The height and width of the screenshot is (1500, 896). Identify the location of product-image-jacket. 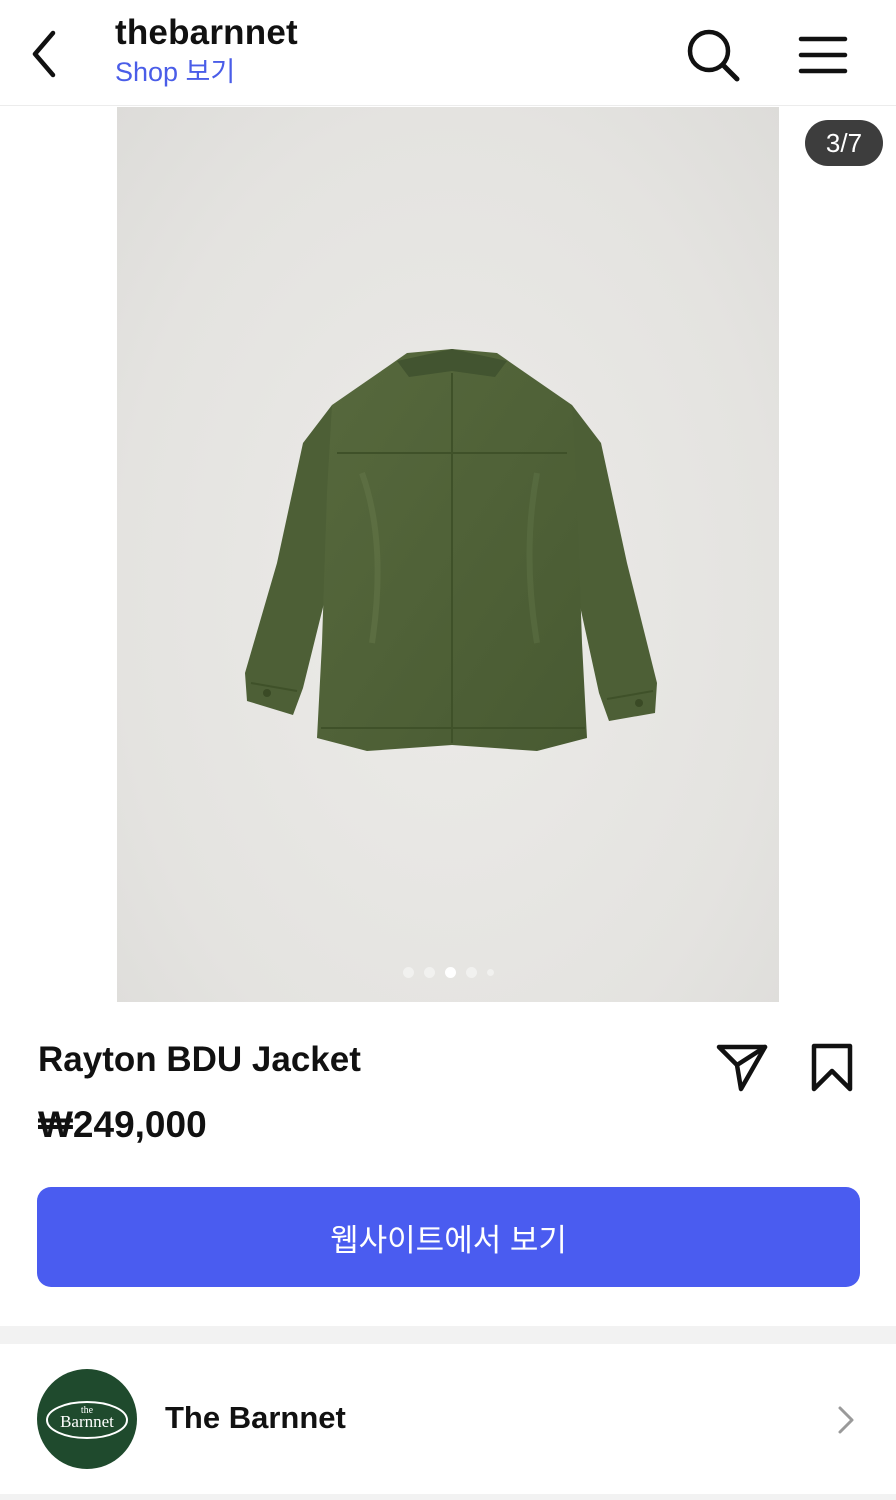
(451, 550).